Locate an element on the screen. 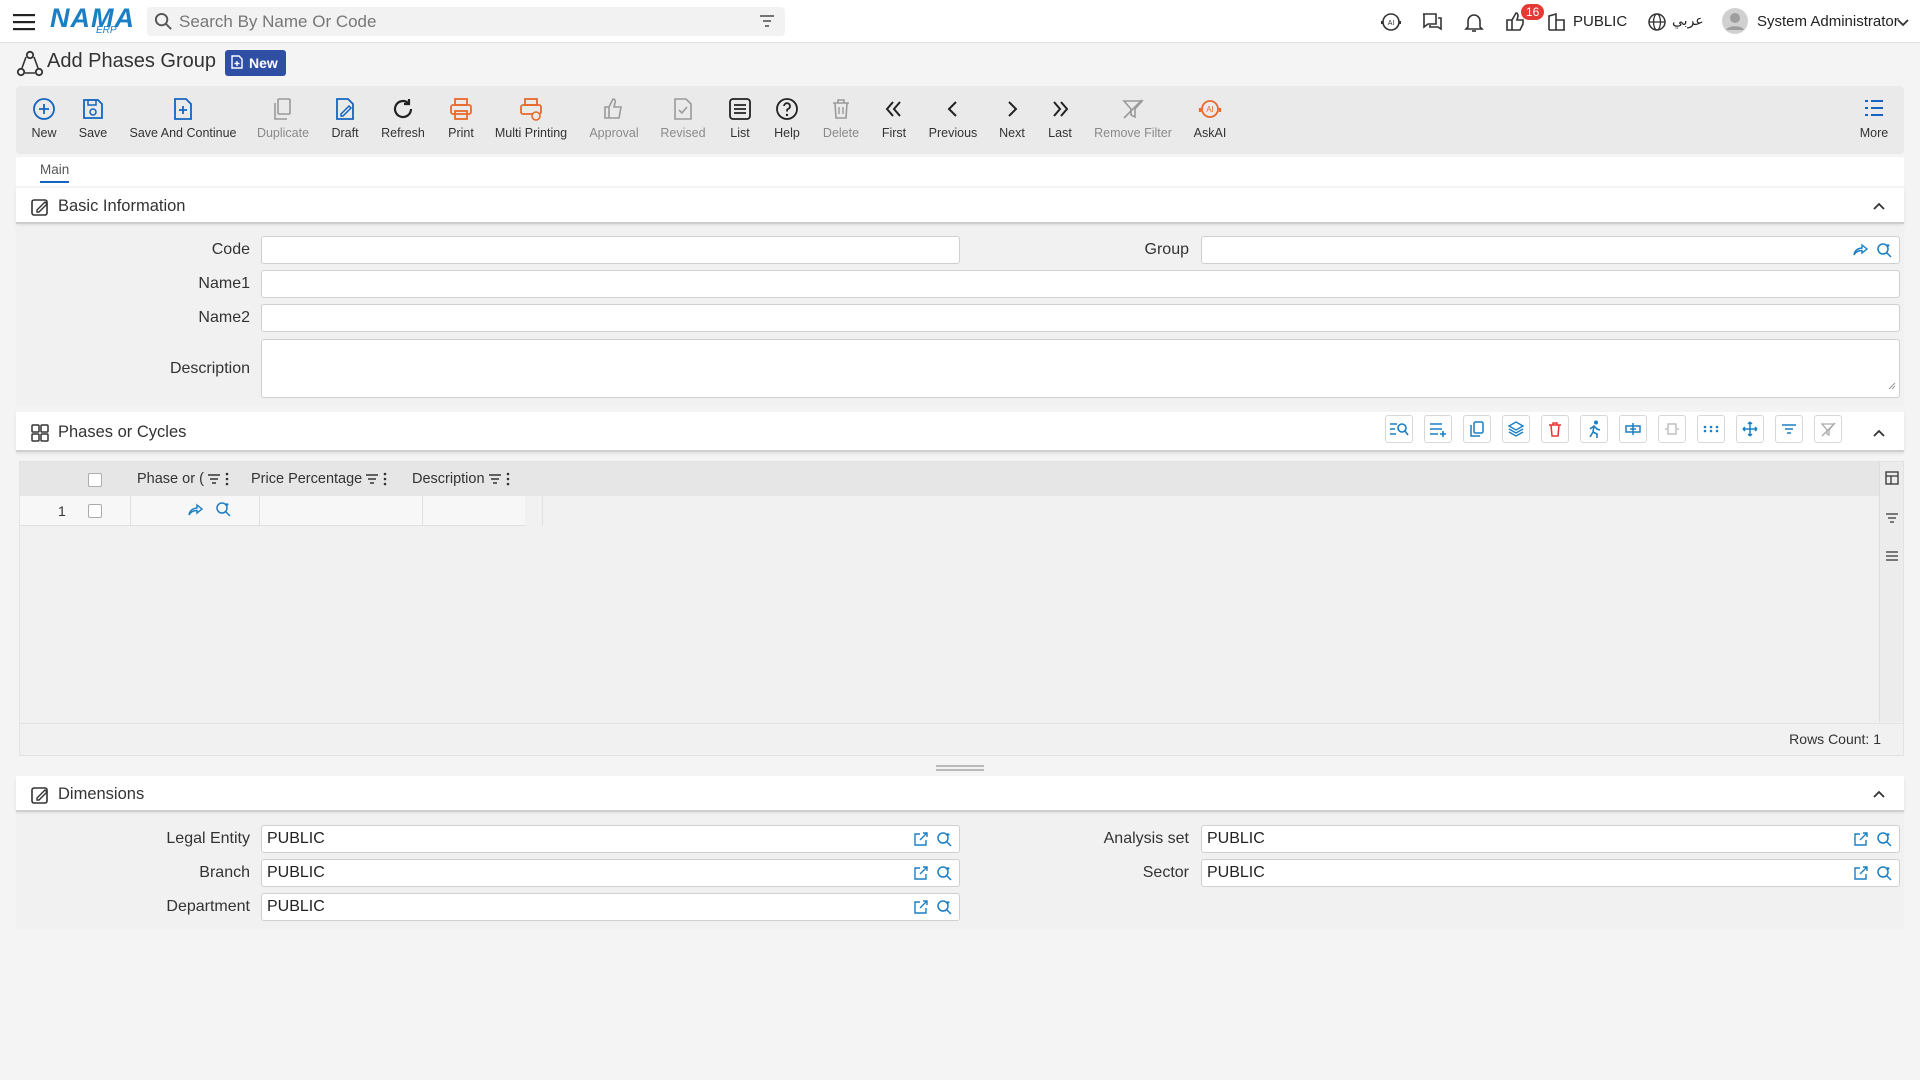 The width and height of the screenshot is (1920, 1080). status-badge: New is located at coordinates (255, 63).